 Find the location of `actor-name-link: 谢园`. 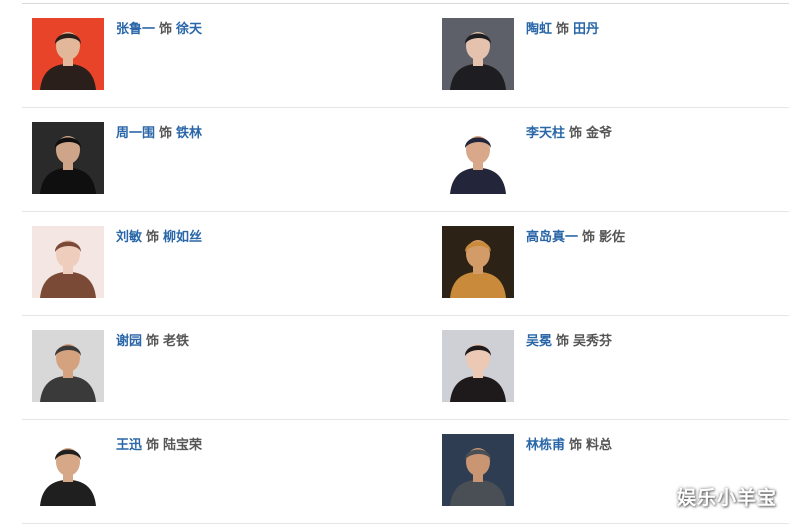

actor-name-link: 谢园 is located at coordinates (129, 341).